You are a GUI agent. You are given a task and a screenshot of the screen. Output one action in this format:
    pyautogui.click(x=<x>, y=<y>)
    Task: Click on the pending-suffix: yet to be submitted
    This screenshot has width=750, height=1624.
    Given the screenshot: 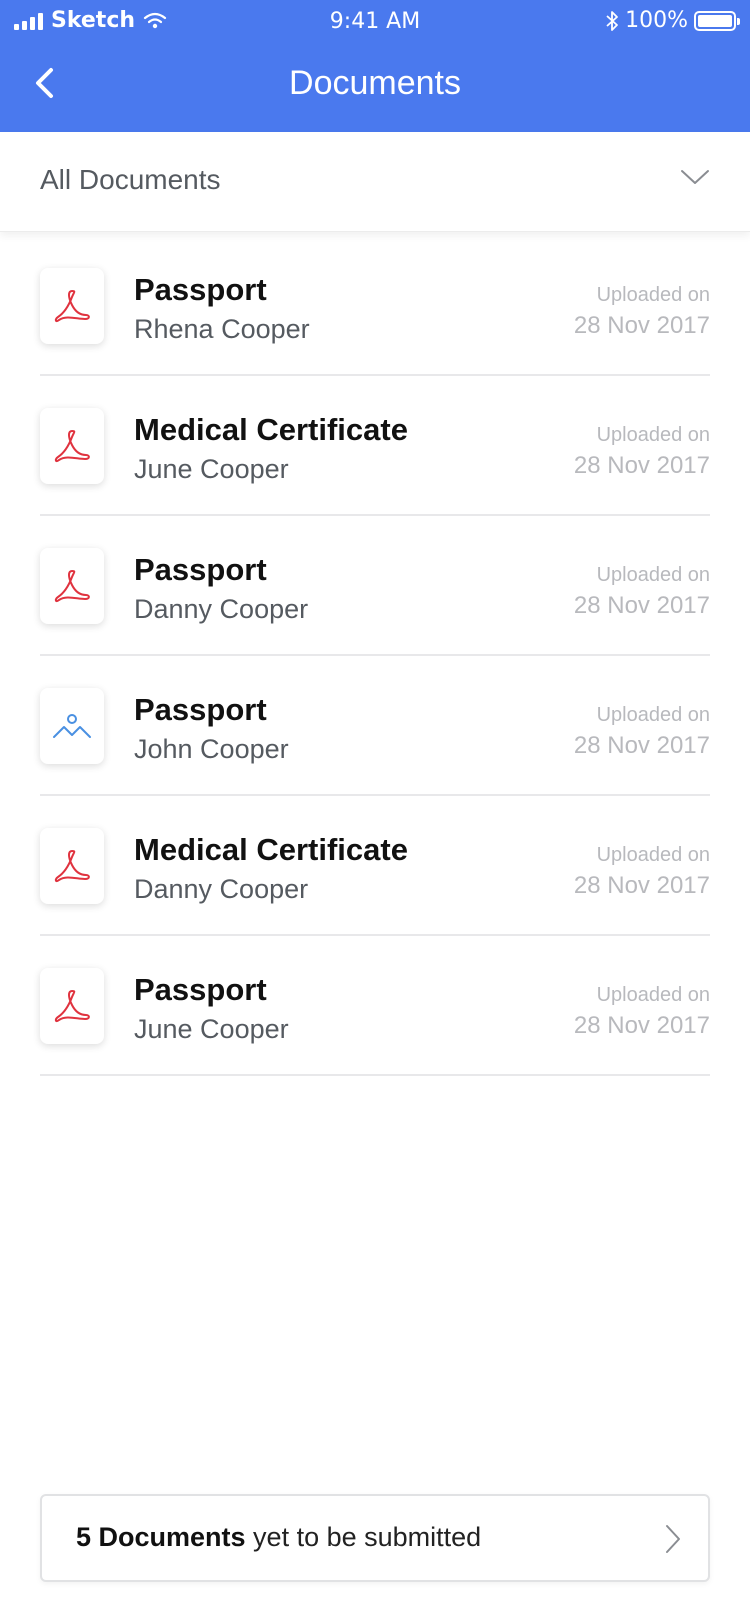 What is the action you would take?
    pyautogui.click(x=363, y=1537)
    